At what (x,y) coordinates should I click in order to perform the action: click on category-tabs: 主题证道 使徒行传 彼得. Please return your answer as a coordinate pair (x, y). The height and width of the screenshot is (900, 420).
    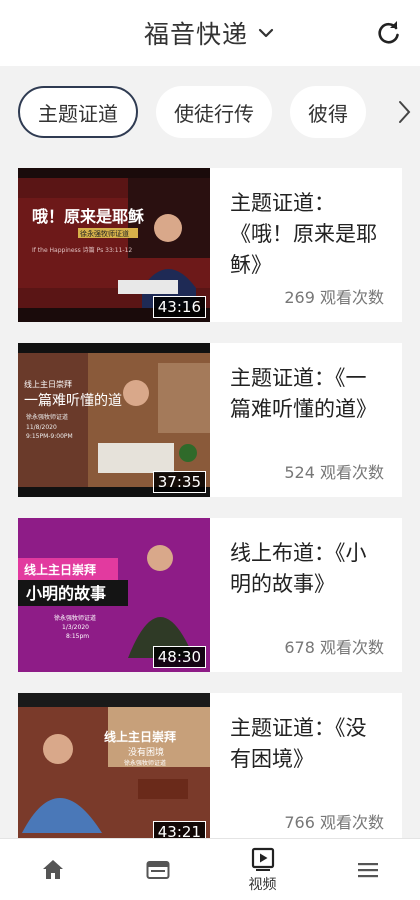
    Looking at the image, I should click on (210, 112).